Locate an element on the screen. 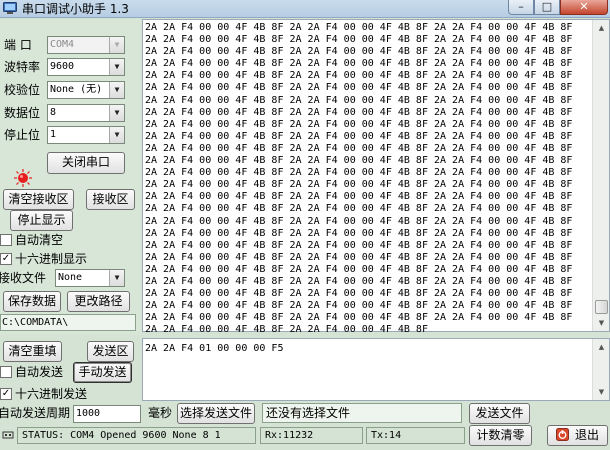  send-file-button: 发送文件 is located at coordinates (499, 413).